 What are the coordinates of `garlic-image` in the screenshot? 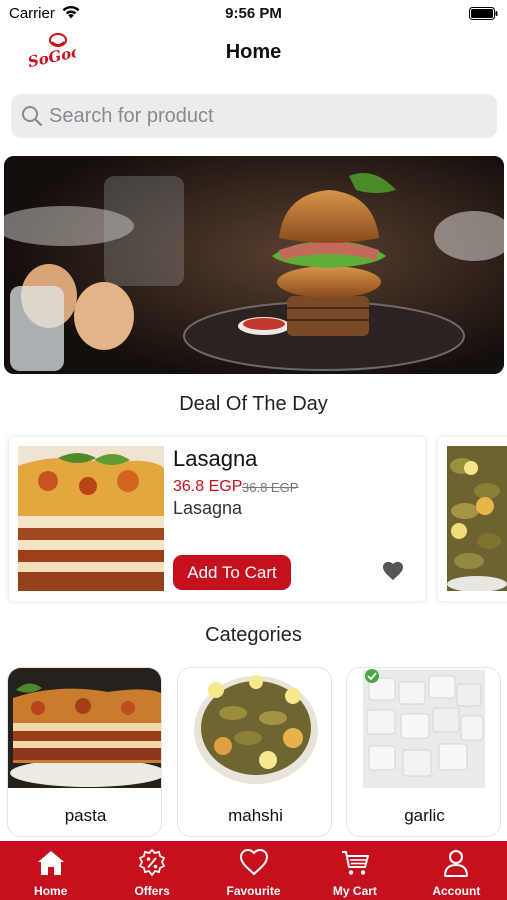 It's located at (423, 728).